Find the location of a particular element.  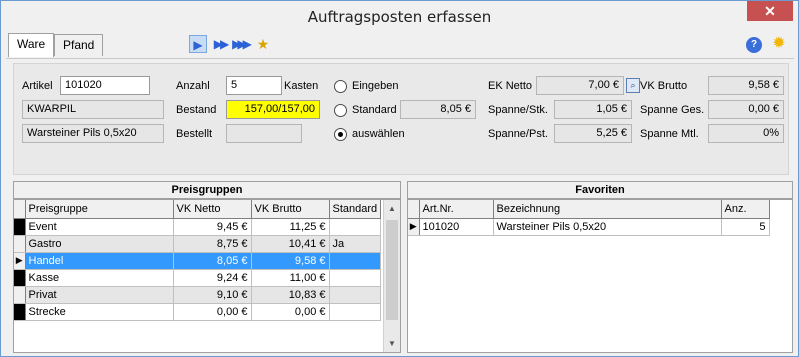

vk-brutto-label: VK Brutto is located at coordinates (664, 86).